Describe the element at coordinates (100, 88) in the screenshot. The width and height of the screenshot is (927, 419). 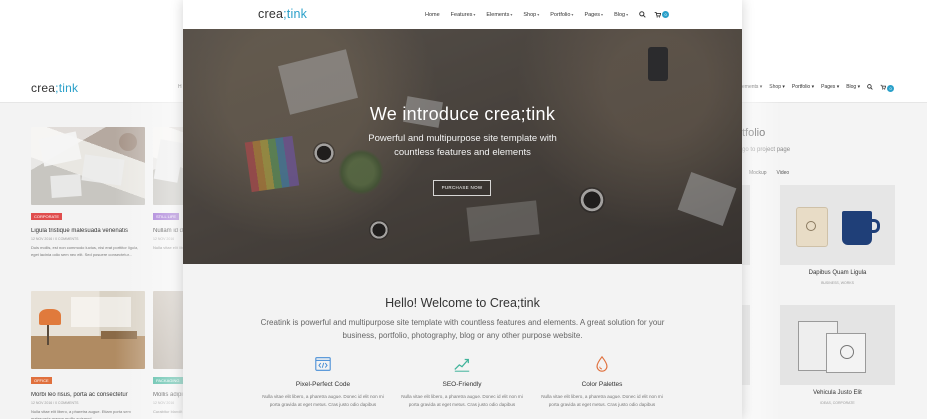
I see `blog-preview-header: crea;tink H` at that location.